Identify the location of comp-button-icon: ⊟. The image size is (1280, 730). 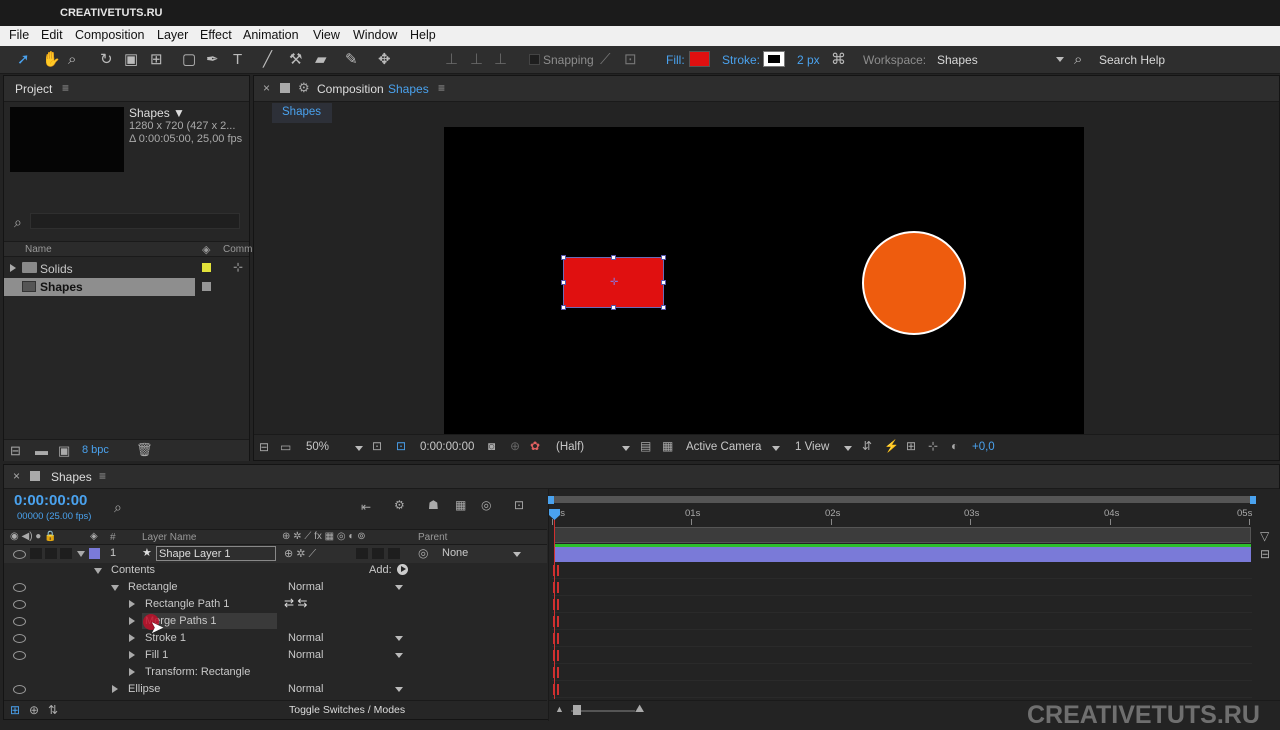
(1265, 554).